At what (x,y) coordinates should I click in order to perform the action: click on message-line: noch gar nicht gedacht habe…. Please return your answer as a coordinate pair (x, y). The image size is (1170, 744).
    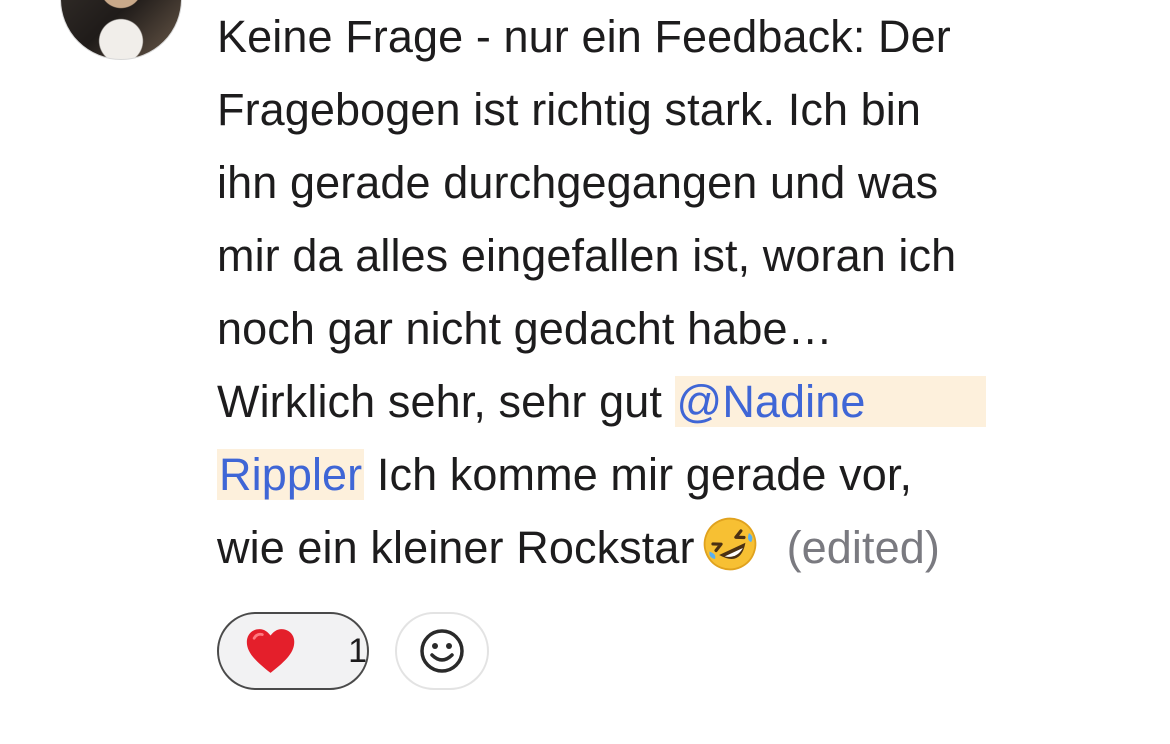
    Looking at the image, I should click on (525, 328).